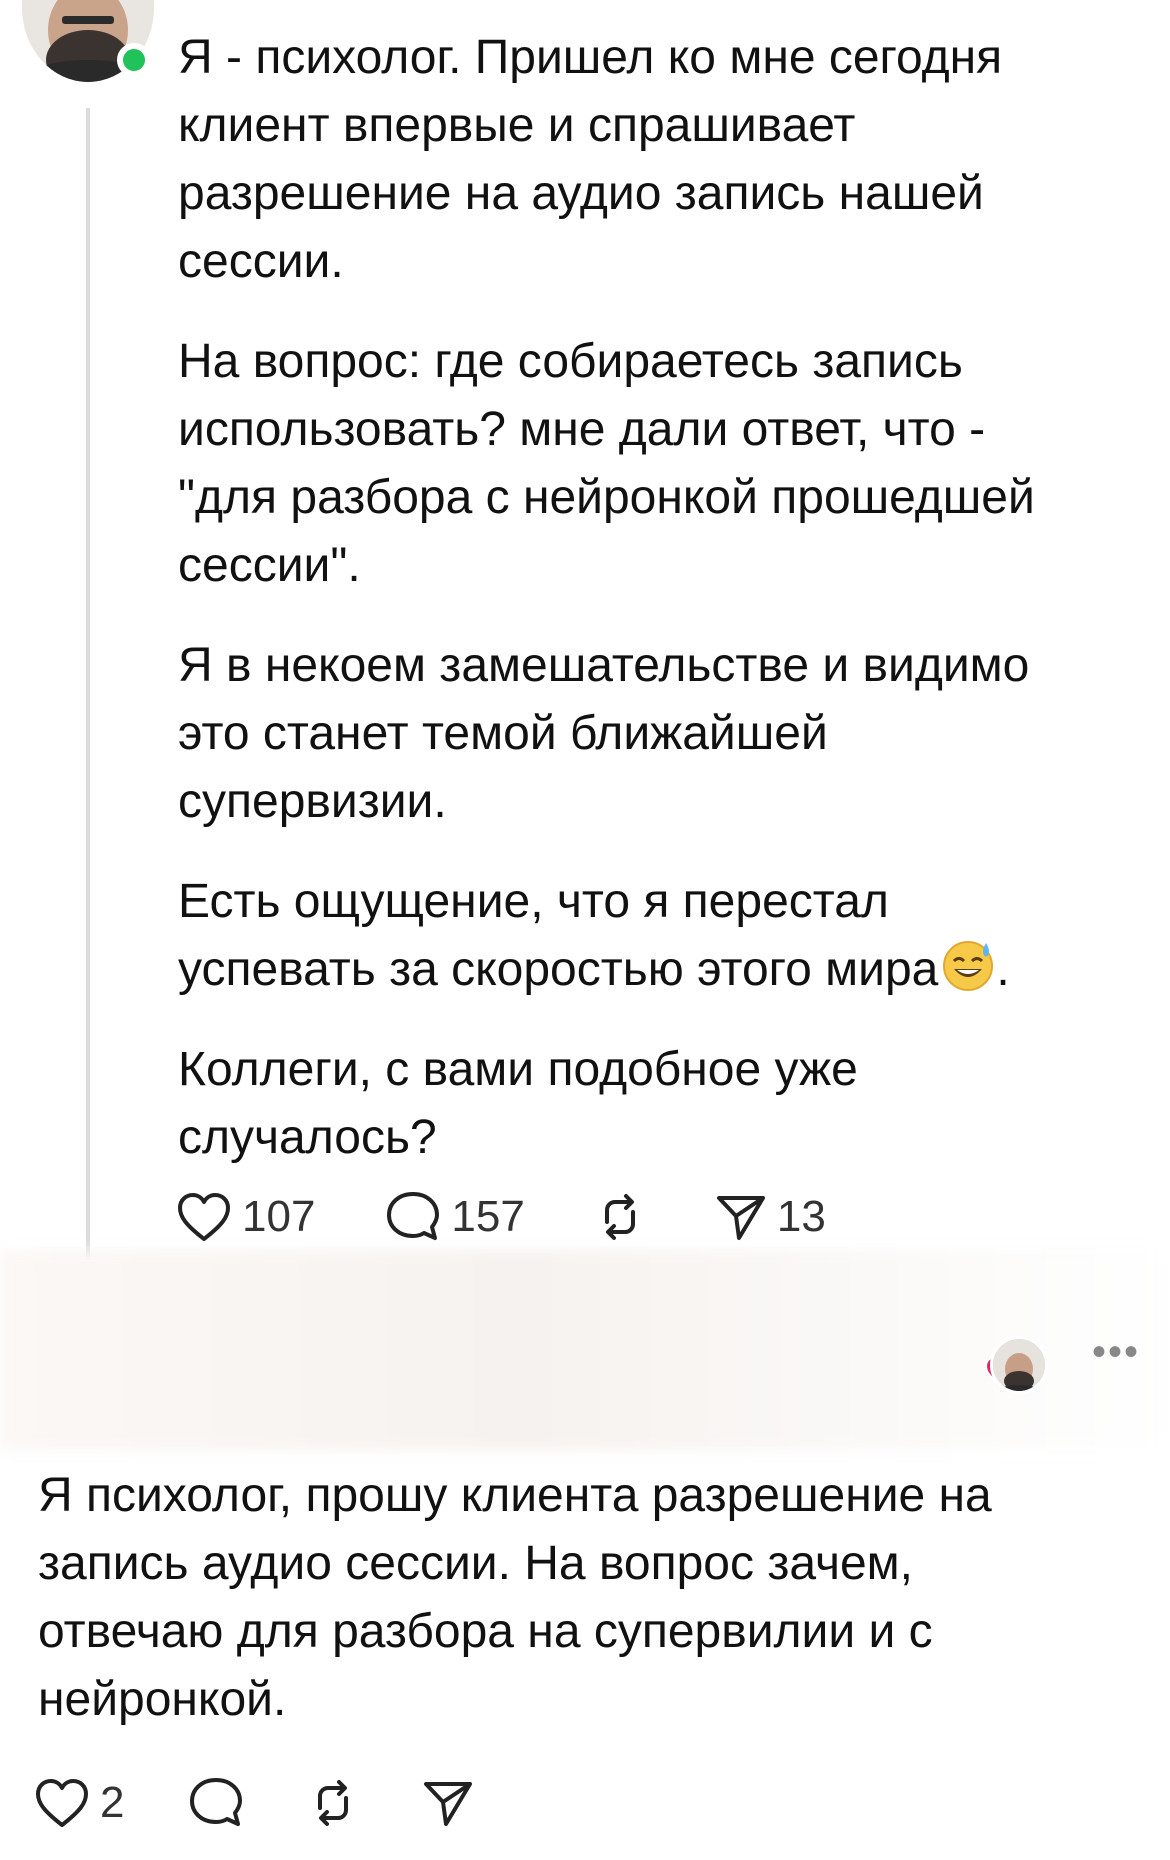 The image size is (1170, 1860). I want to click on repost-button, so click(620, 1217).